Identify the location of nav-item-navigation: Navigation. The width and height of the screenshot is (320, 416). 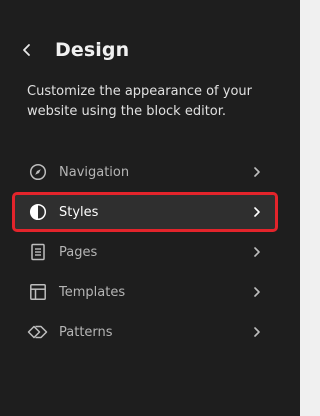
(145, 172).